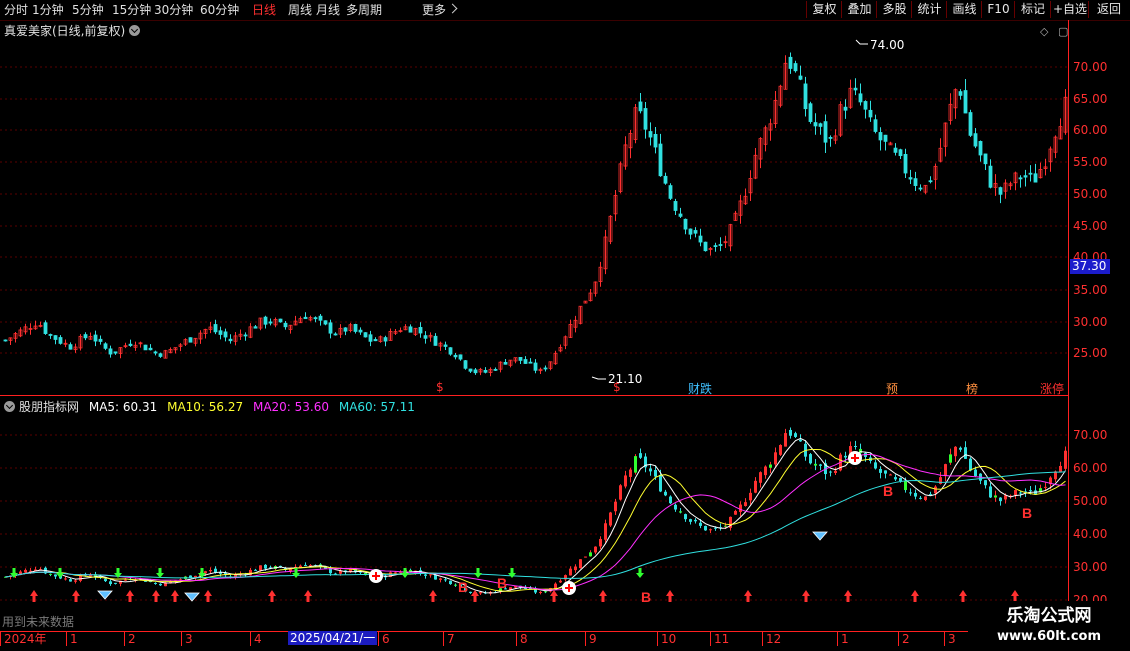 This screenshot has width=1130, height=651. Describe the element at coordinates (806, 596) in the screenshot. I see `buy-arrow-icon` at that location.